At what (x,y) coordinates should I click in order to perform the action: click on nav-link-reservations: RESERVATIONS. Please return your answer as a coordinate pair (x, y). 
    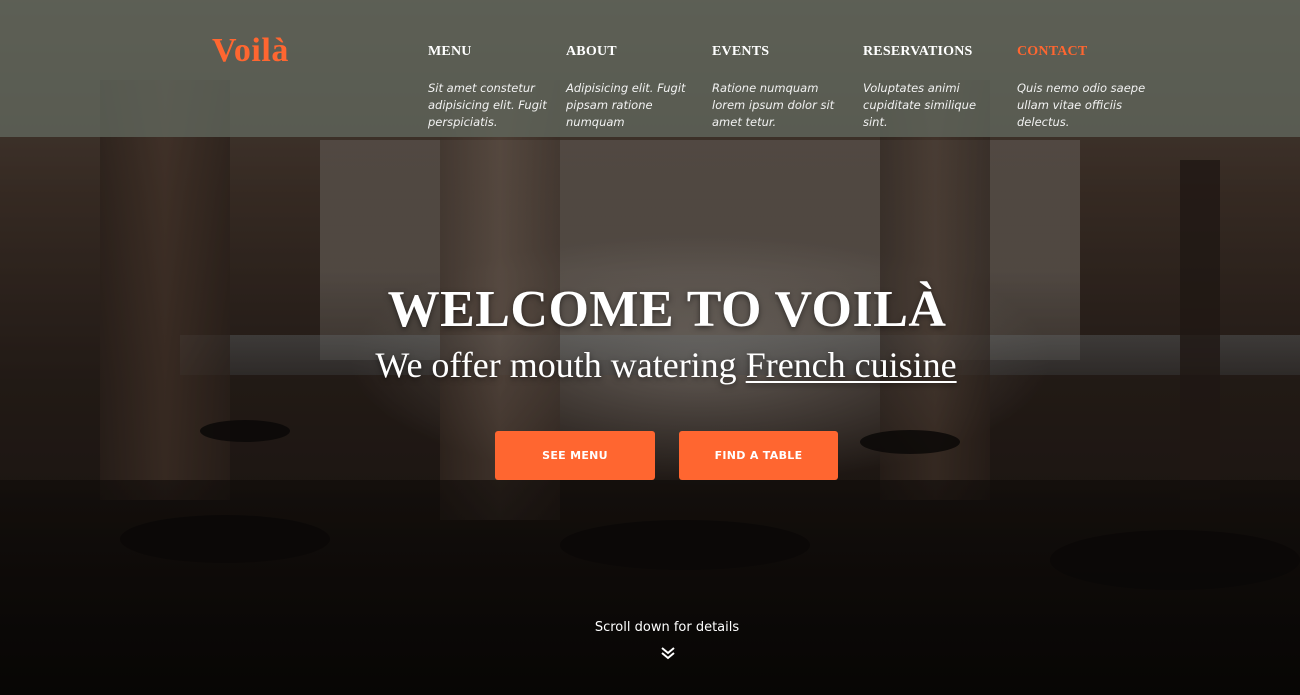
    Looking at the image, I should click on (938, 52).